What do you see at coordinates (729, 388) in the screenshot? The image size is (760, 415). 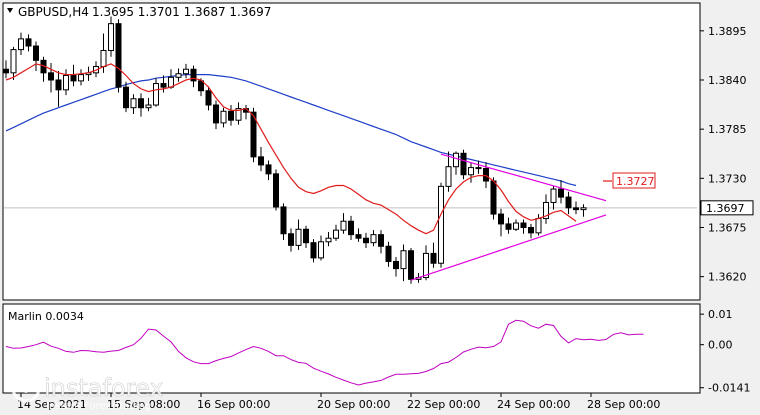 I see `indicator-tick-label: -0.0141` at bounding box center [729, 388].